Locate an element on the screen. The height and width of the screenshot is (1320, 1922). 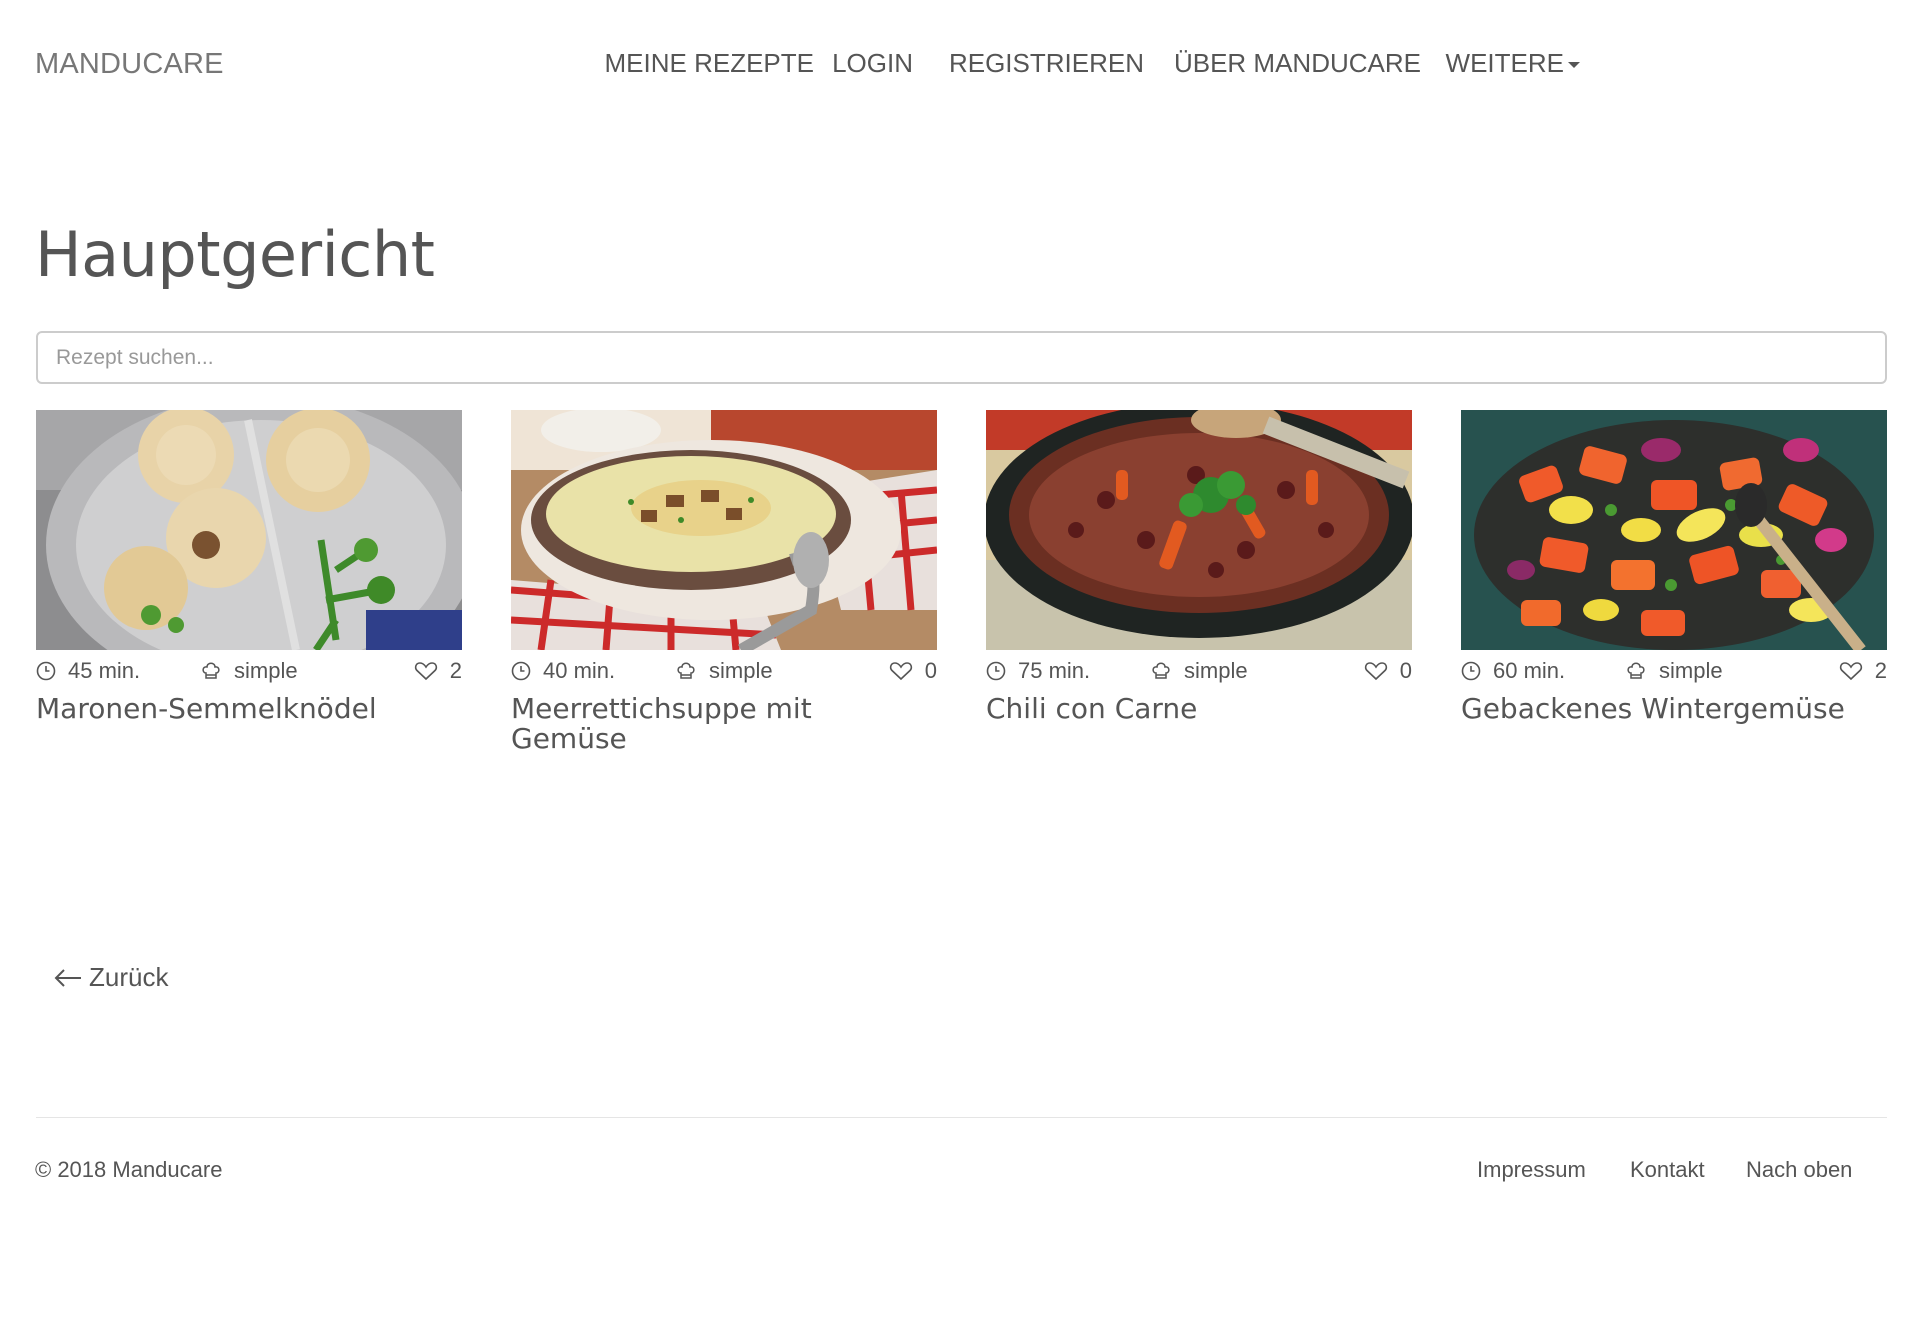
copyright: © 2018 Manducare is located at coordinates (129, 1169).